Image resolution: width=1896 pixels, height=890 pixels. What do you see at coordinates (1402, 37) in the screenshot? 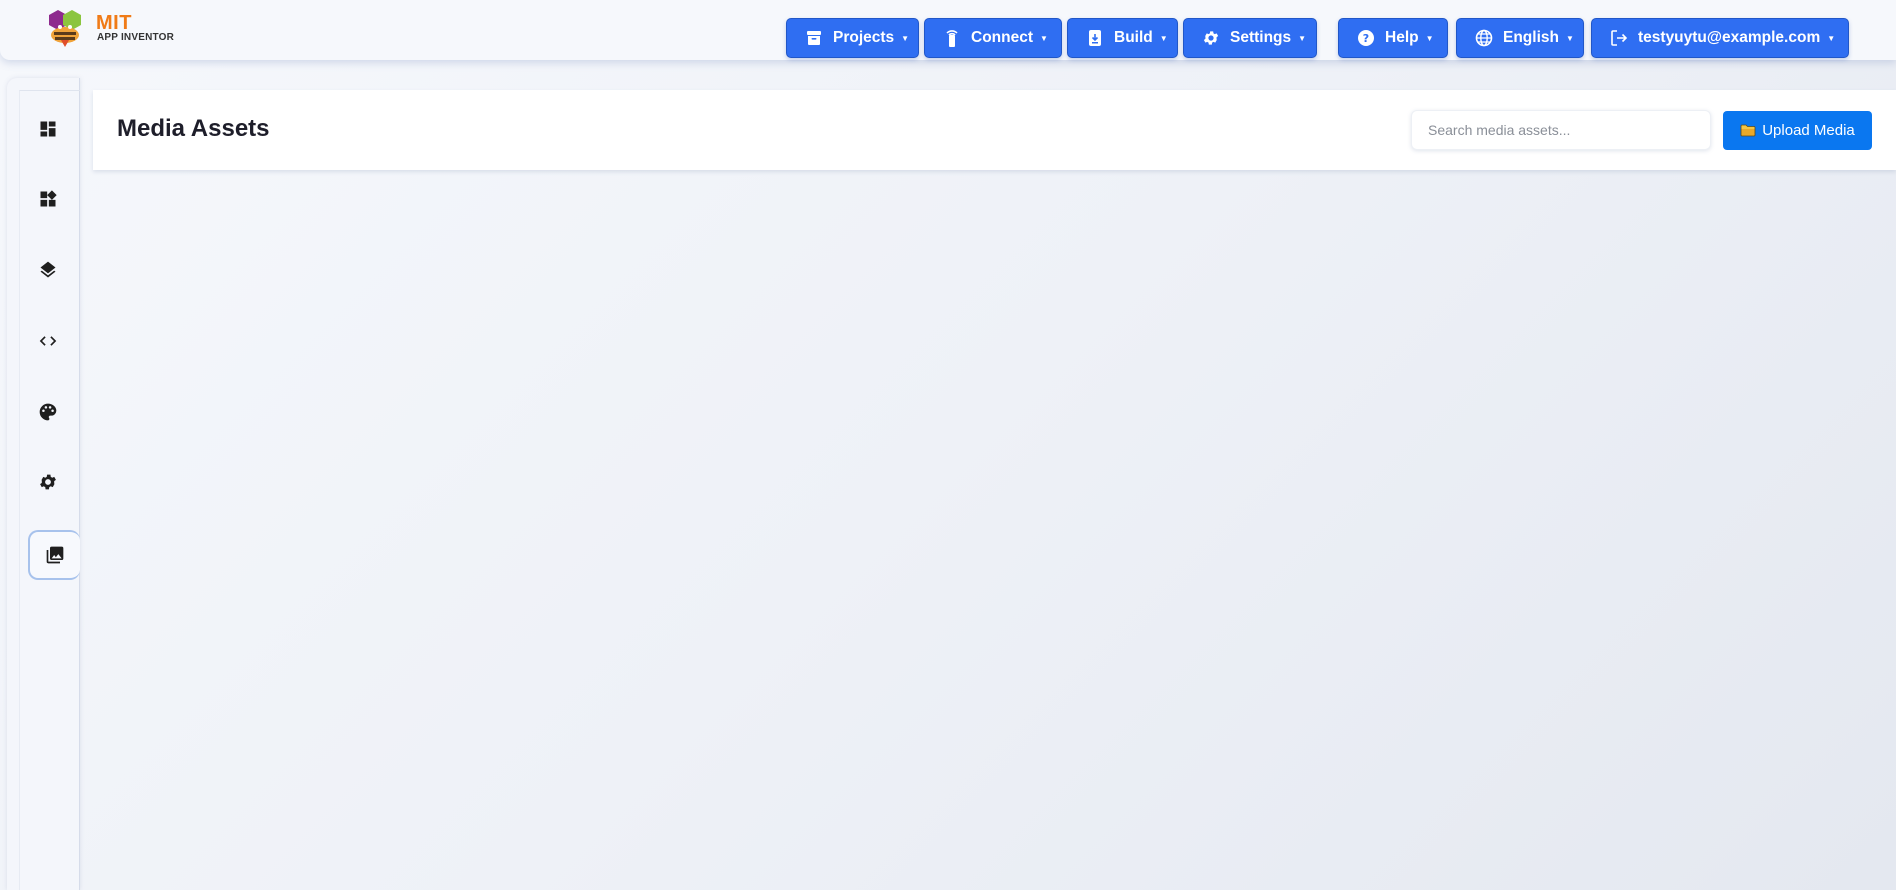
I see `help-label: Help` at bounding box center [1402, 37].